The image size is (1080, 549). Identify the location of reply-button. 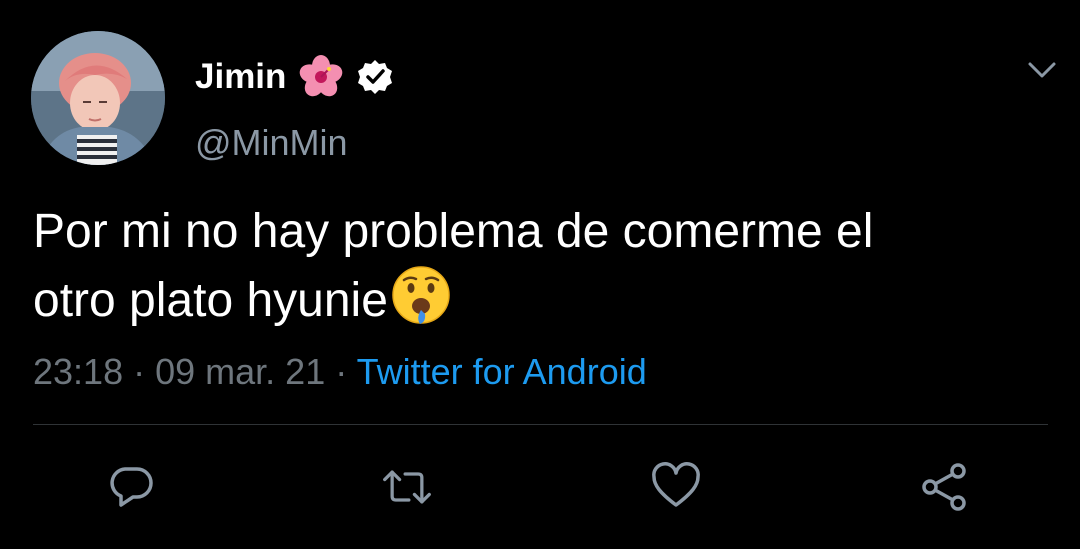
(131, 487).